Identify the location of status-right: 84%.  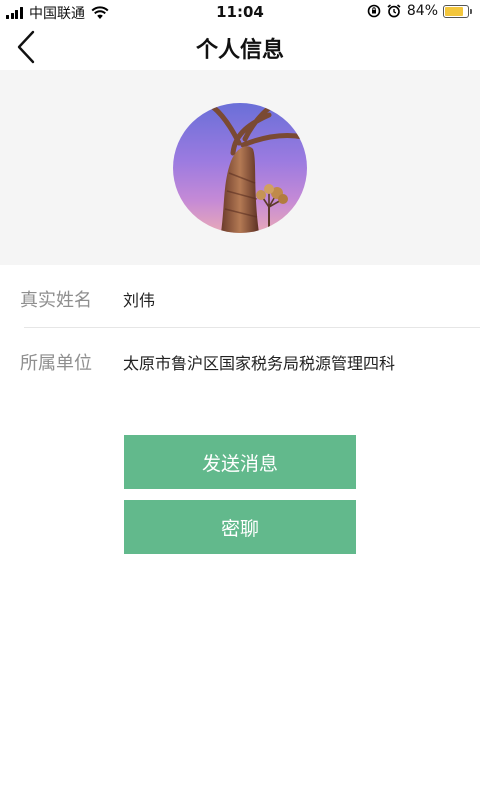
(419, 11).